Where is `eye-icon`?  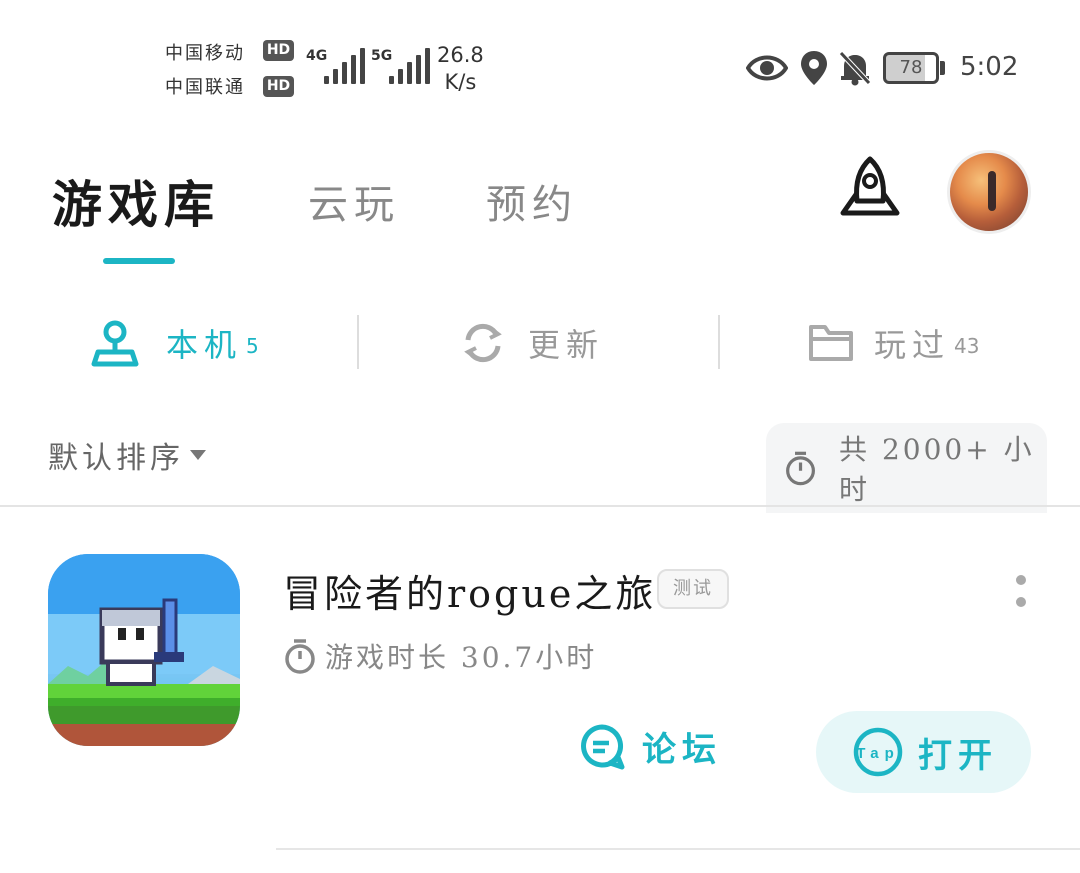 eye-icon is located at coordinates (767, 68).